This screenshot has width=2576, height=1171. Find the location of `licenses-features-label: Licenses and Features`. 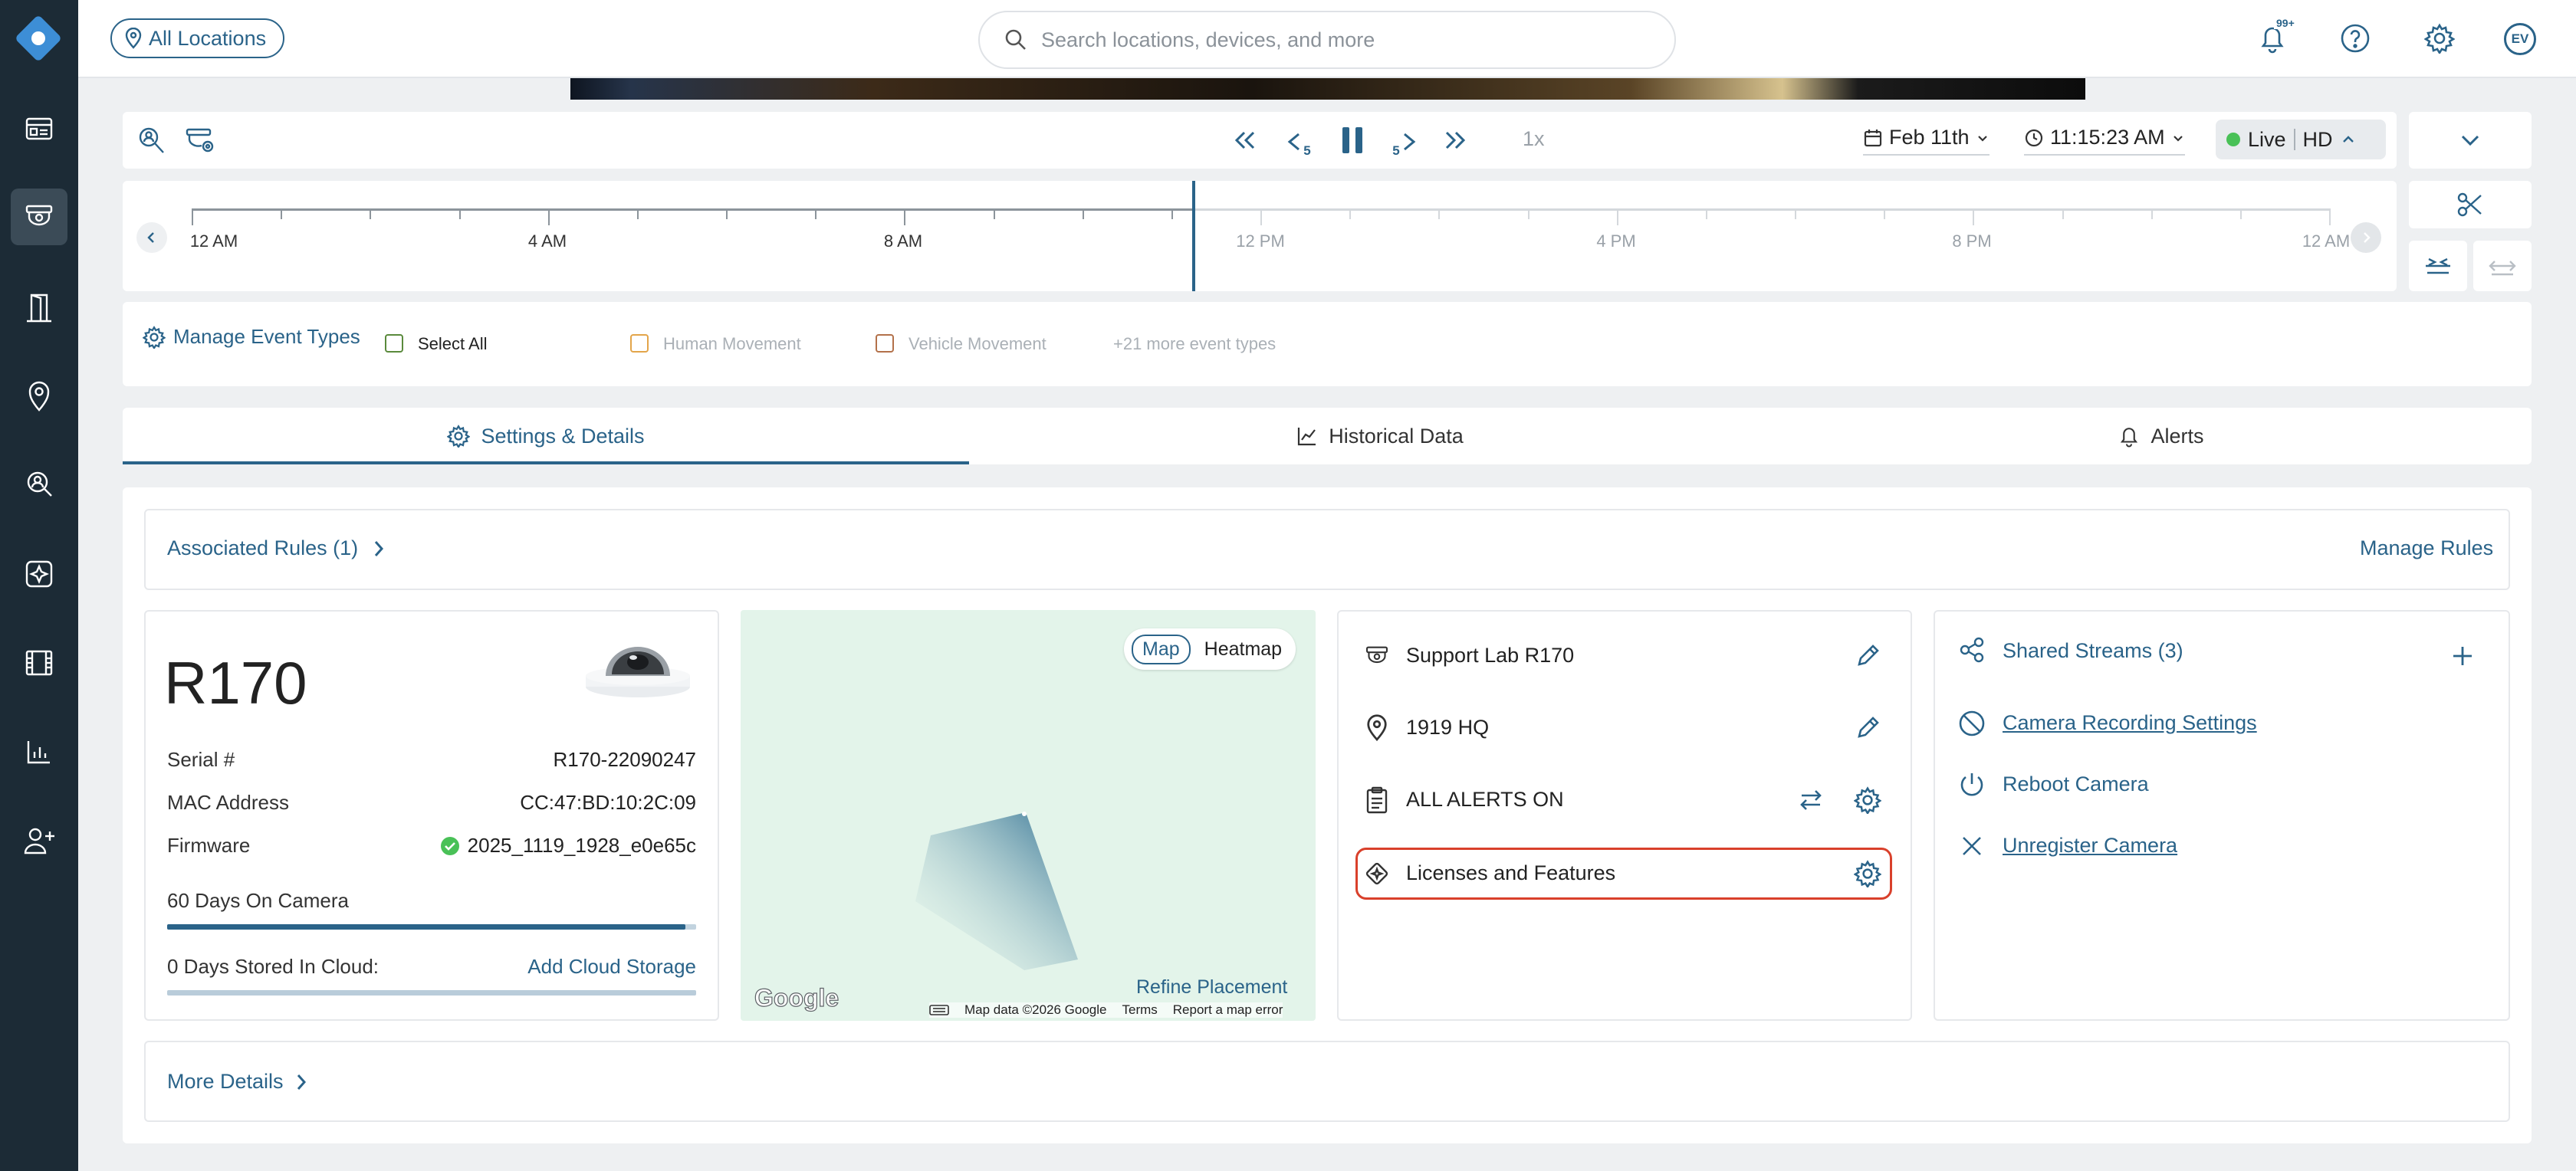

licenses-features-label: Licenses and Features is located at coordinates (1511, 872).